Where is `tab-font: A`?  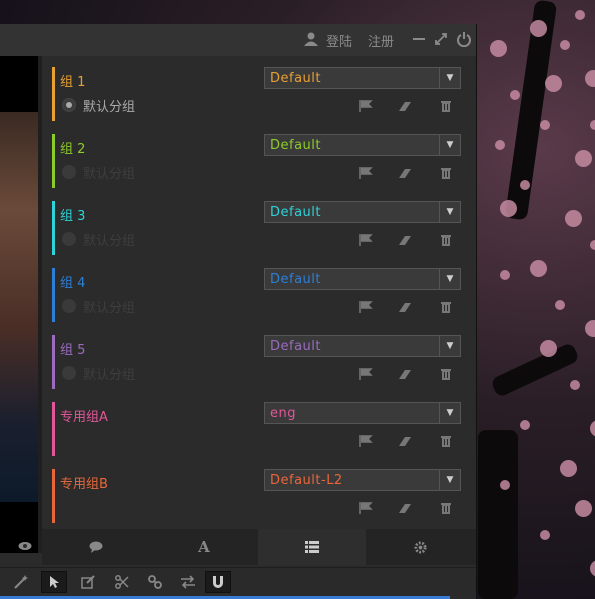
tab-font: A is located at coordinates (204, 547).